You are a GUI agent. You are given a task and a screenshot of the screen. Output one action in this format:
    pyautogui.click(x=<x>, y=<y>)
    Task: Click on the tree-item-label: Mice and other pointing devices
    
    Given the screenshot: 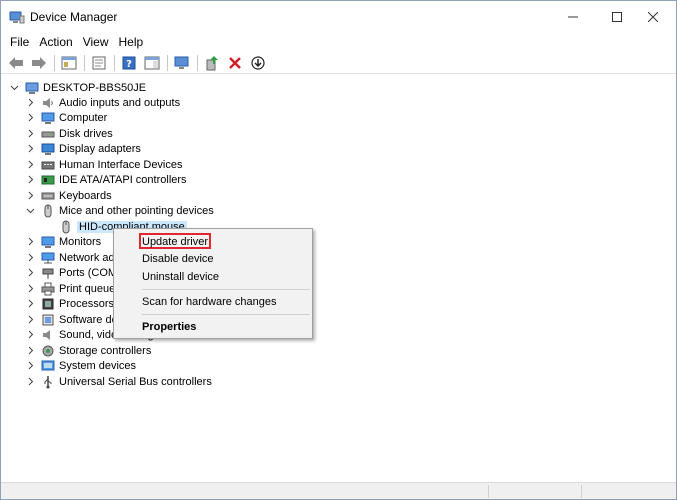 What is the action you would take?
    pyautogui.click(x=136, y=210)
    